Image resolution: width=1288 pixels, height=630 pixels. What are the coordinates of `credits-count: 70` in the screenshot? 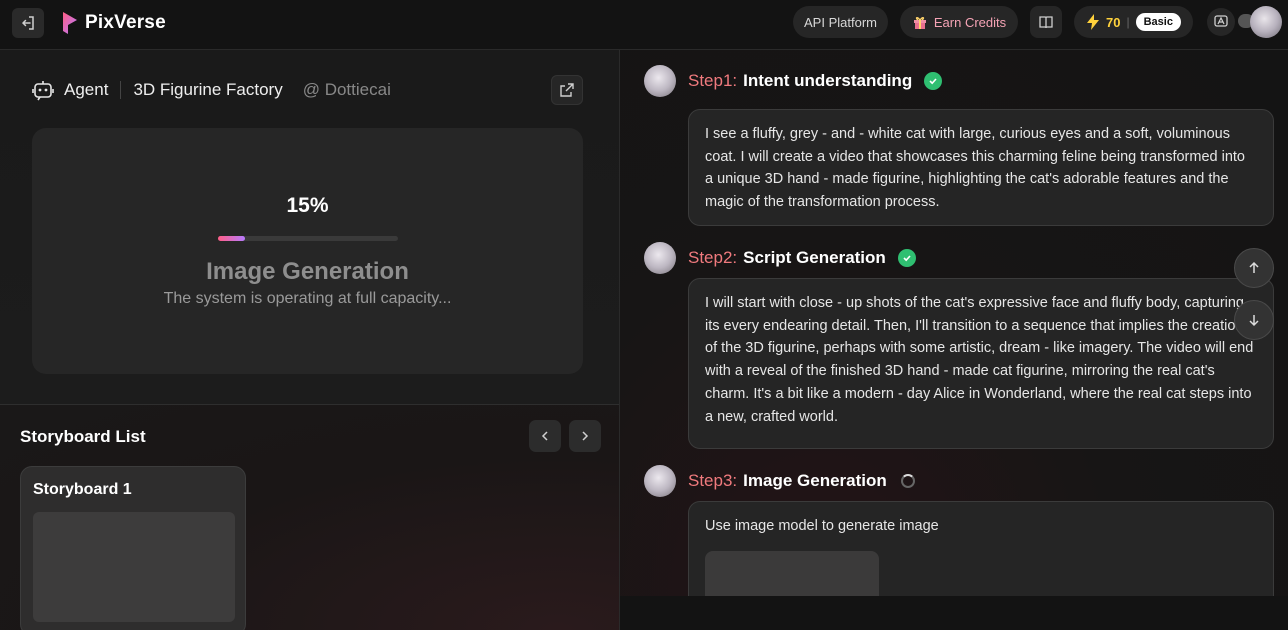 It's located at (1113, 22).